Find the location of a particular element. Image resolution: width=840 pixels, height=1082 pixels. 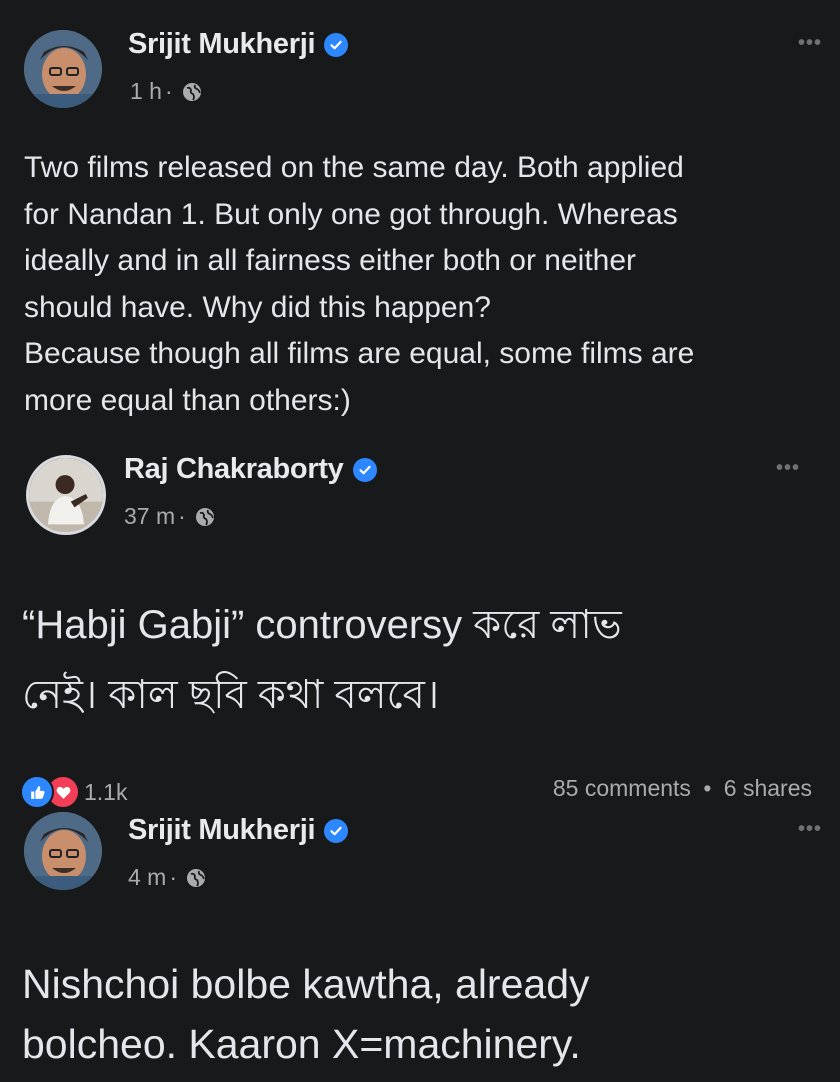

author-name: Raj Chakraborty is located at coordinates (234, 469).